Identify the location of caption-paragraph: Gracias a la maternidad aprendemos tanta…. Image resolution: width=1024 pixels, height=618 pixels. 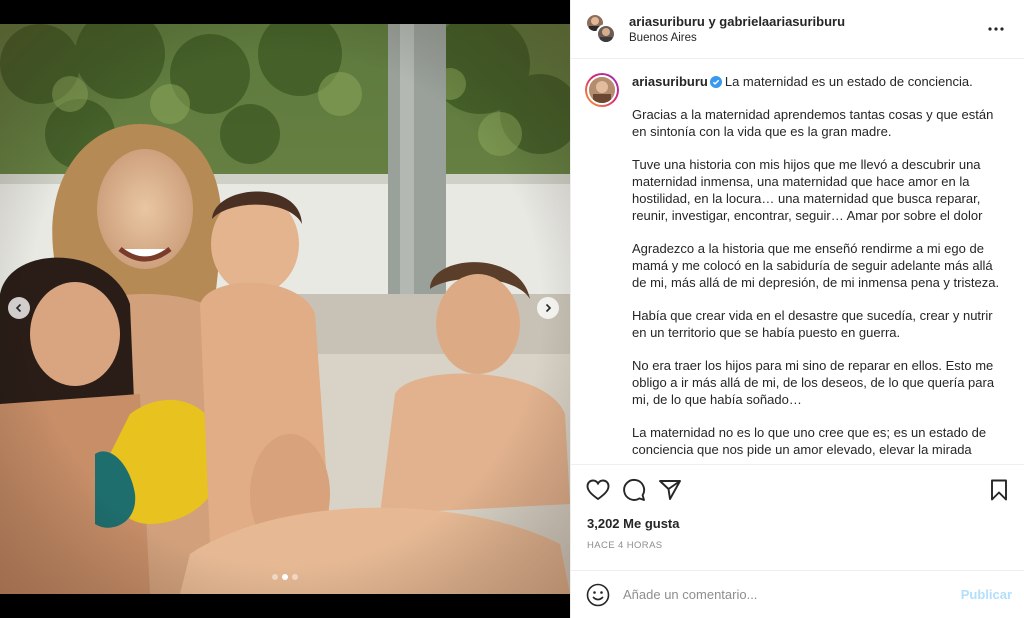
(813, 123).